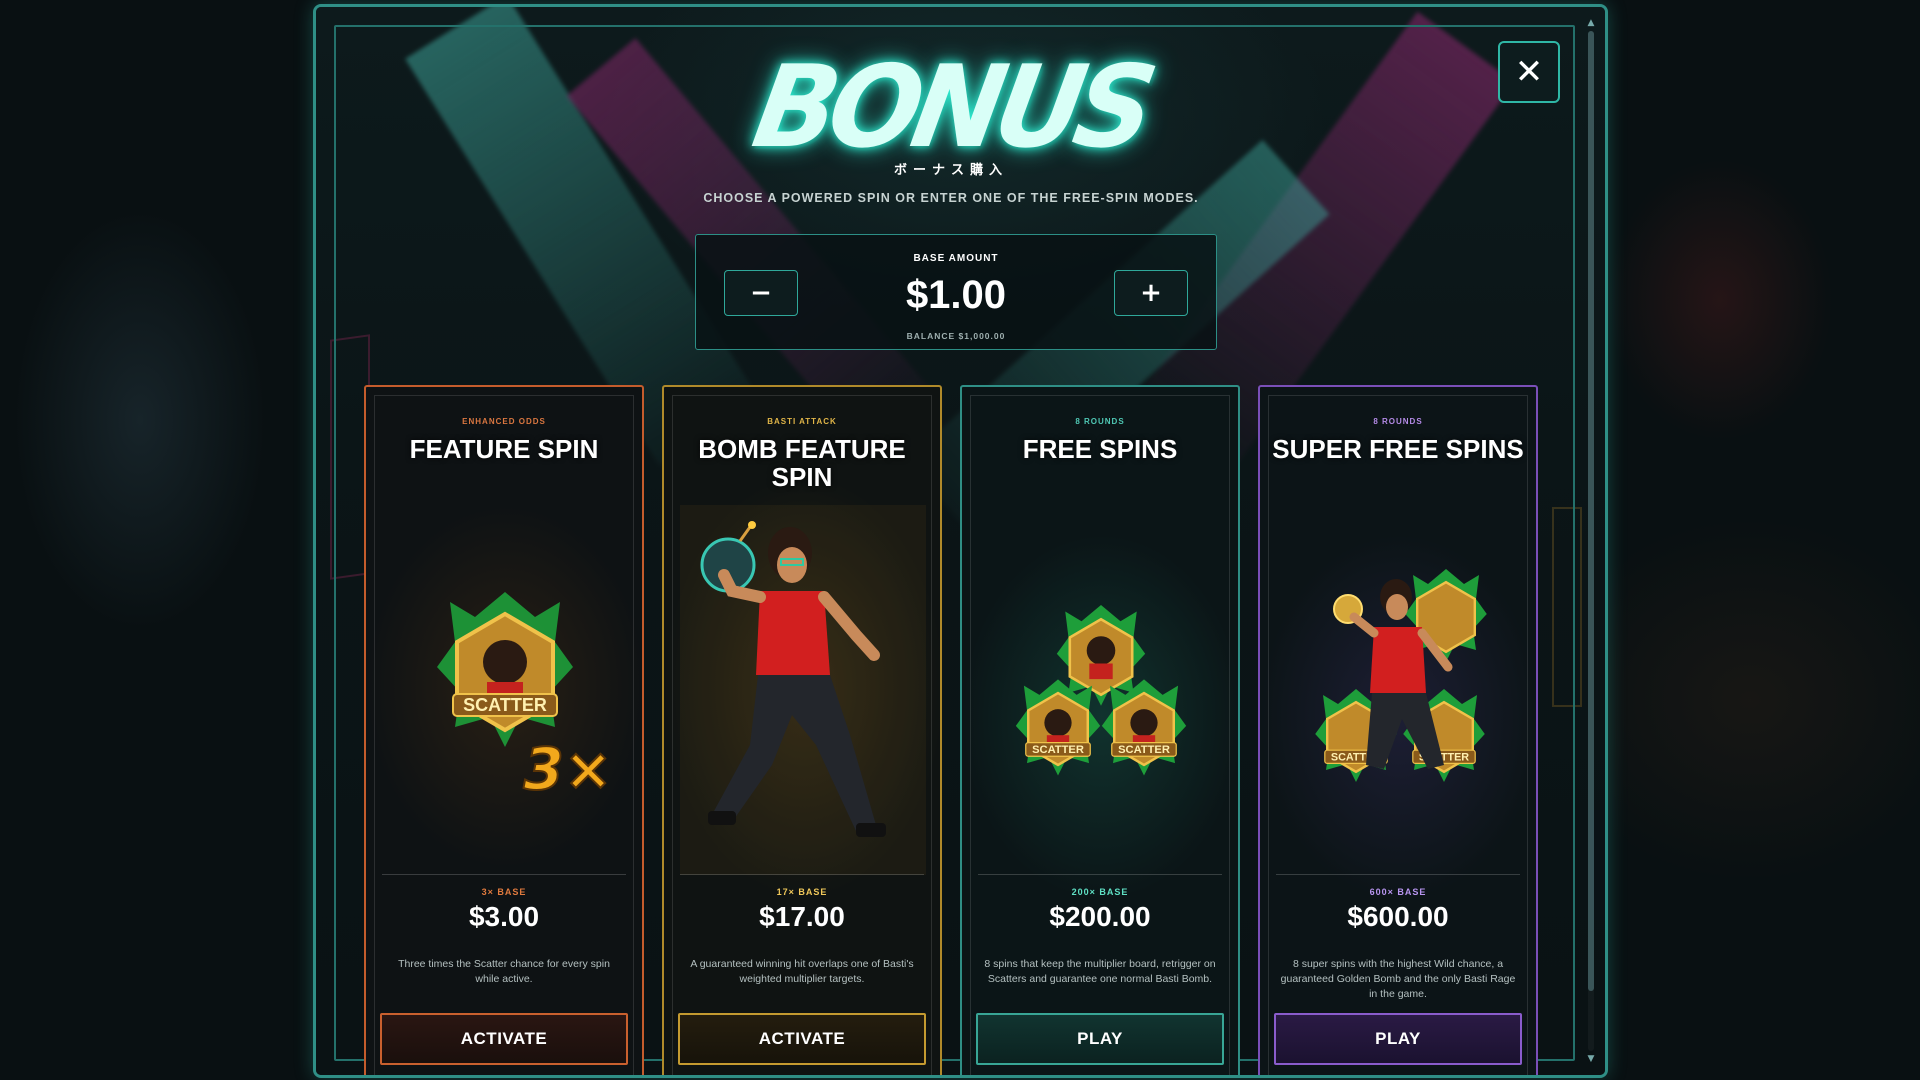 This screenshot has height=1080, width=1920. What do you see at coordinates (1100, 1039) in the screenshot?
I see `play-free-spins-button: PLAY` at bounding box center [1100, 1039].